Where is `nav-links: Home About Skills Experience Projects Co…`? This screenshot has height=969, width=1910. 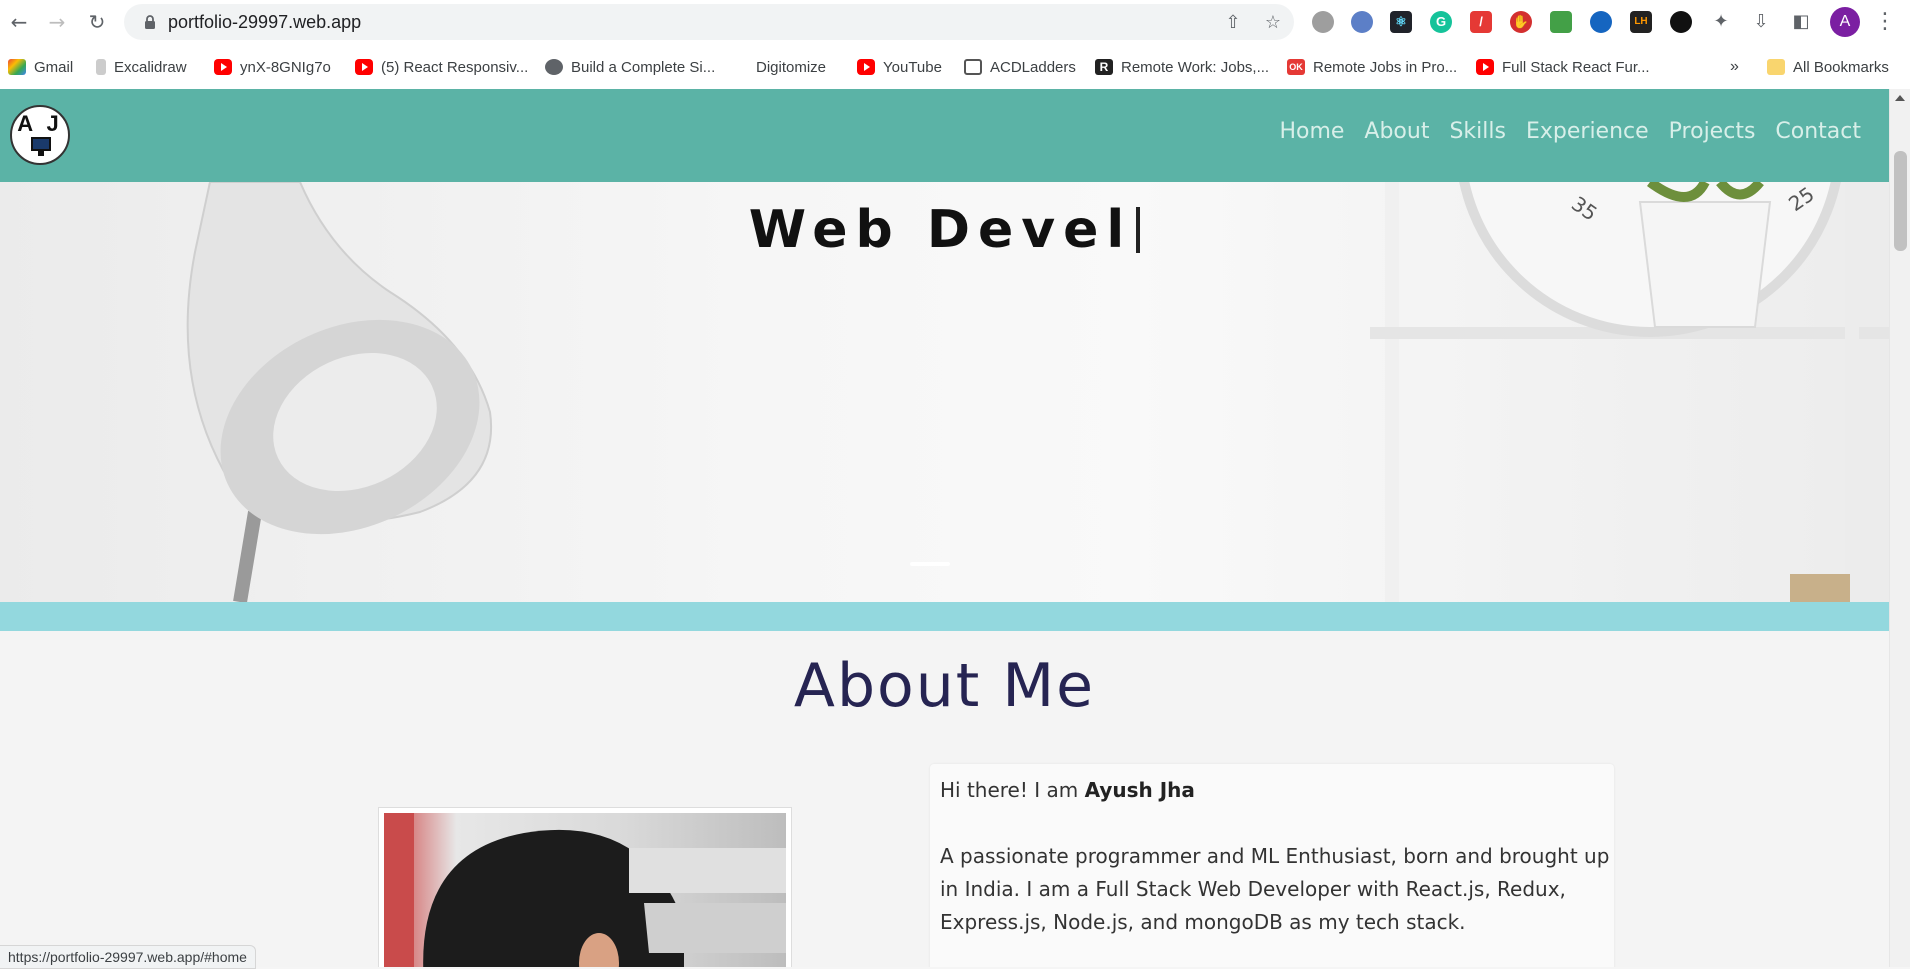 nav-links: Home About Skills Experience Projects Co… is located at coordinates (1570, 131).